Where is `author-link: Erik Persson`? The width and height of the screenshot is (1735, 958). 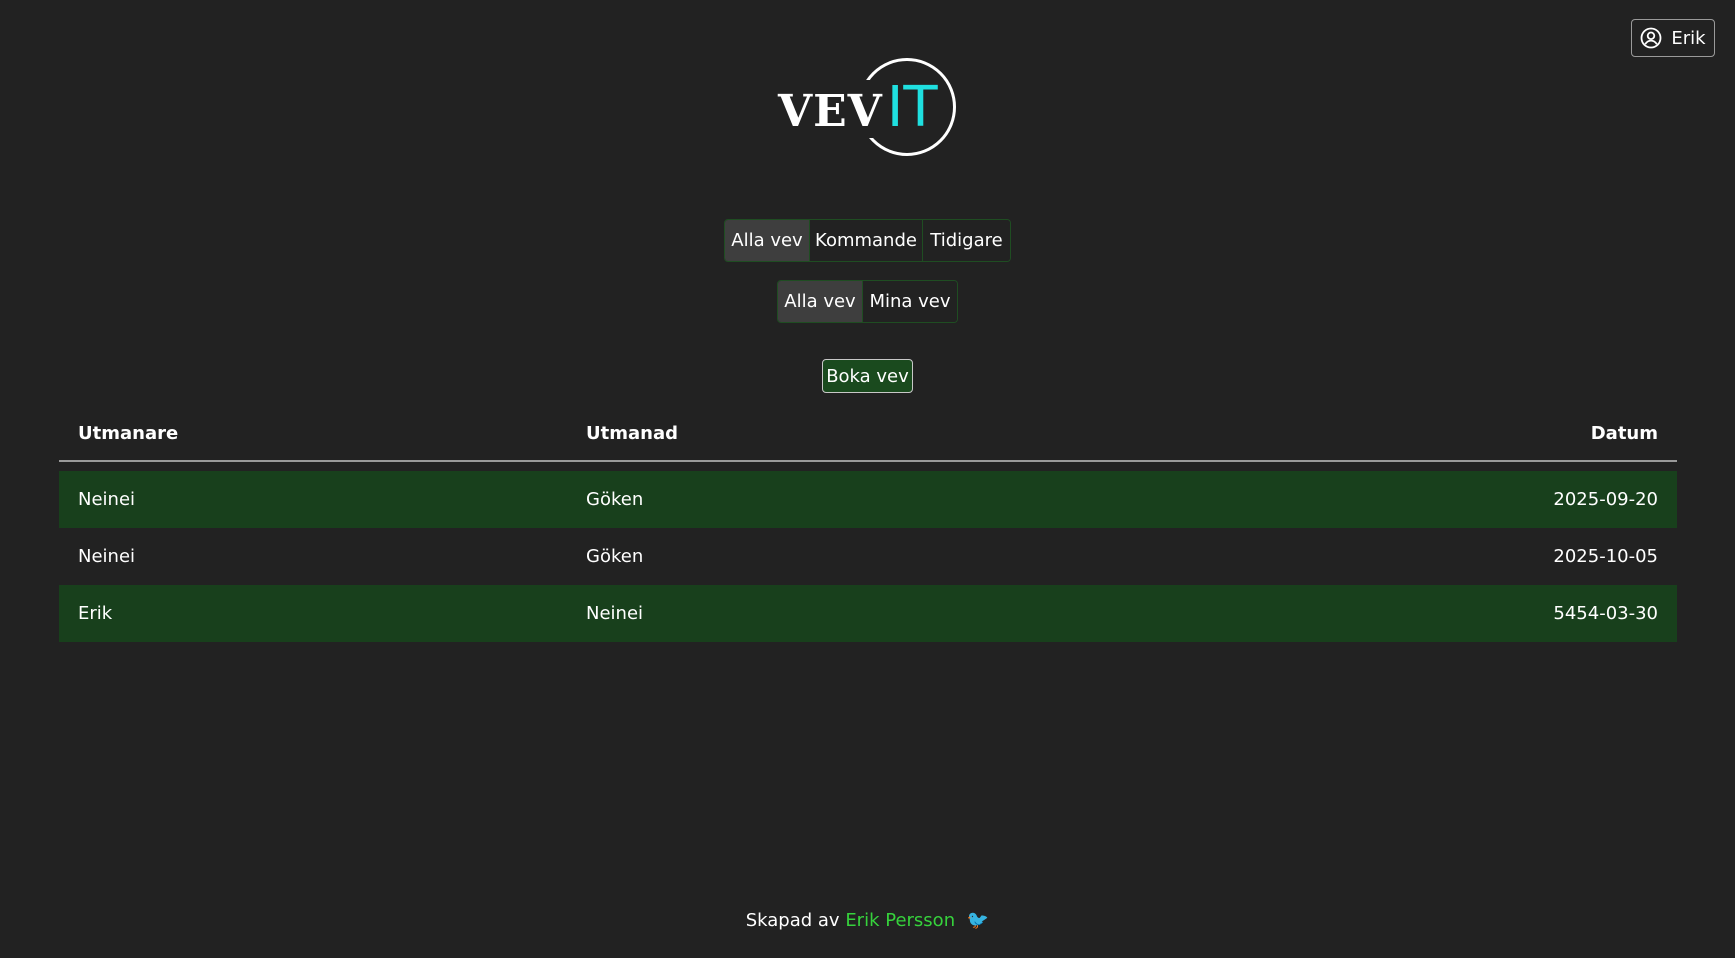
author-link: Erik Persson is located at coordinates (900, 920).